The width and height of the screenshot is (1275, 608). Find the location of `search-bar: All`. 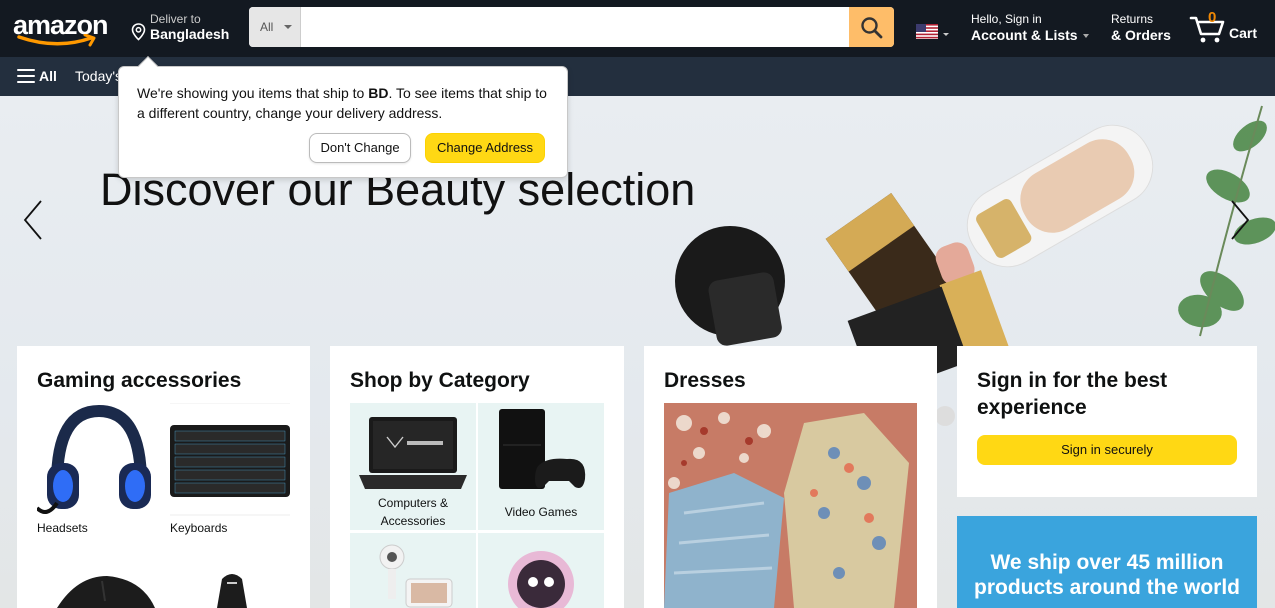

search-bar: All is located at coordinates (571, 27).